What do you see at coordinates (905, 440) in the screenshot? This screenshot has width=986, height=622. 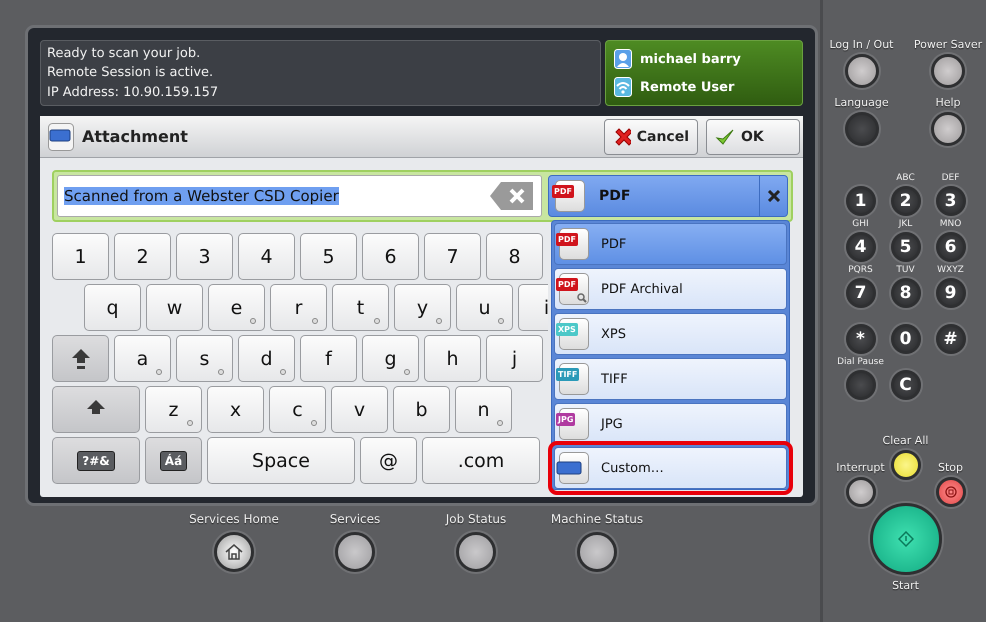 I see `button-label: Clear All` at bounding box center [905, 440].